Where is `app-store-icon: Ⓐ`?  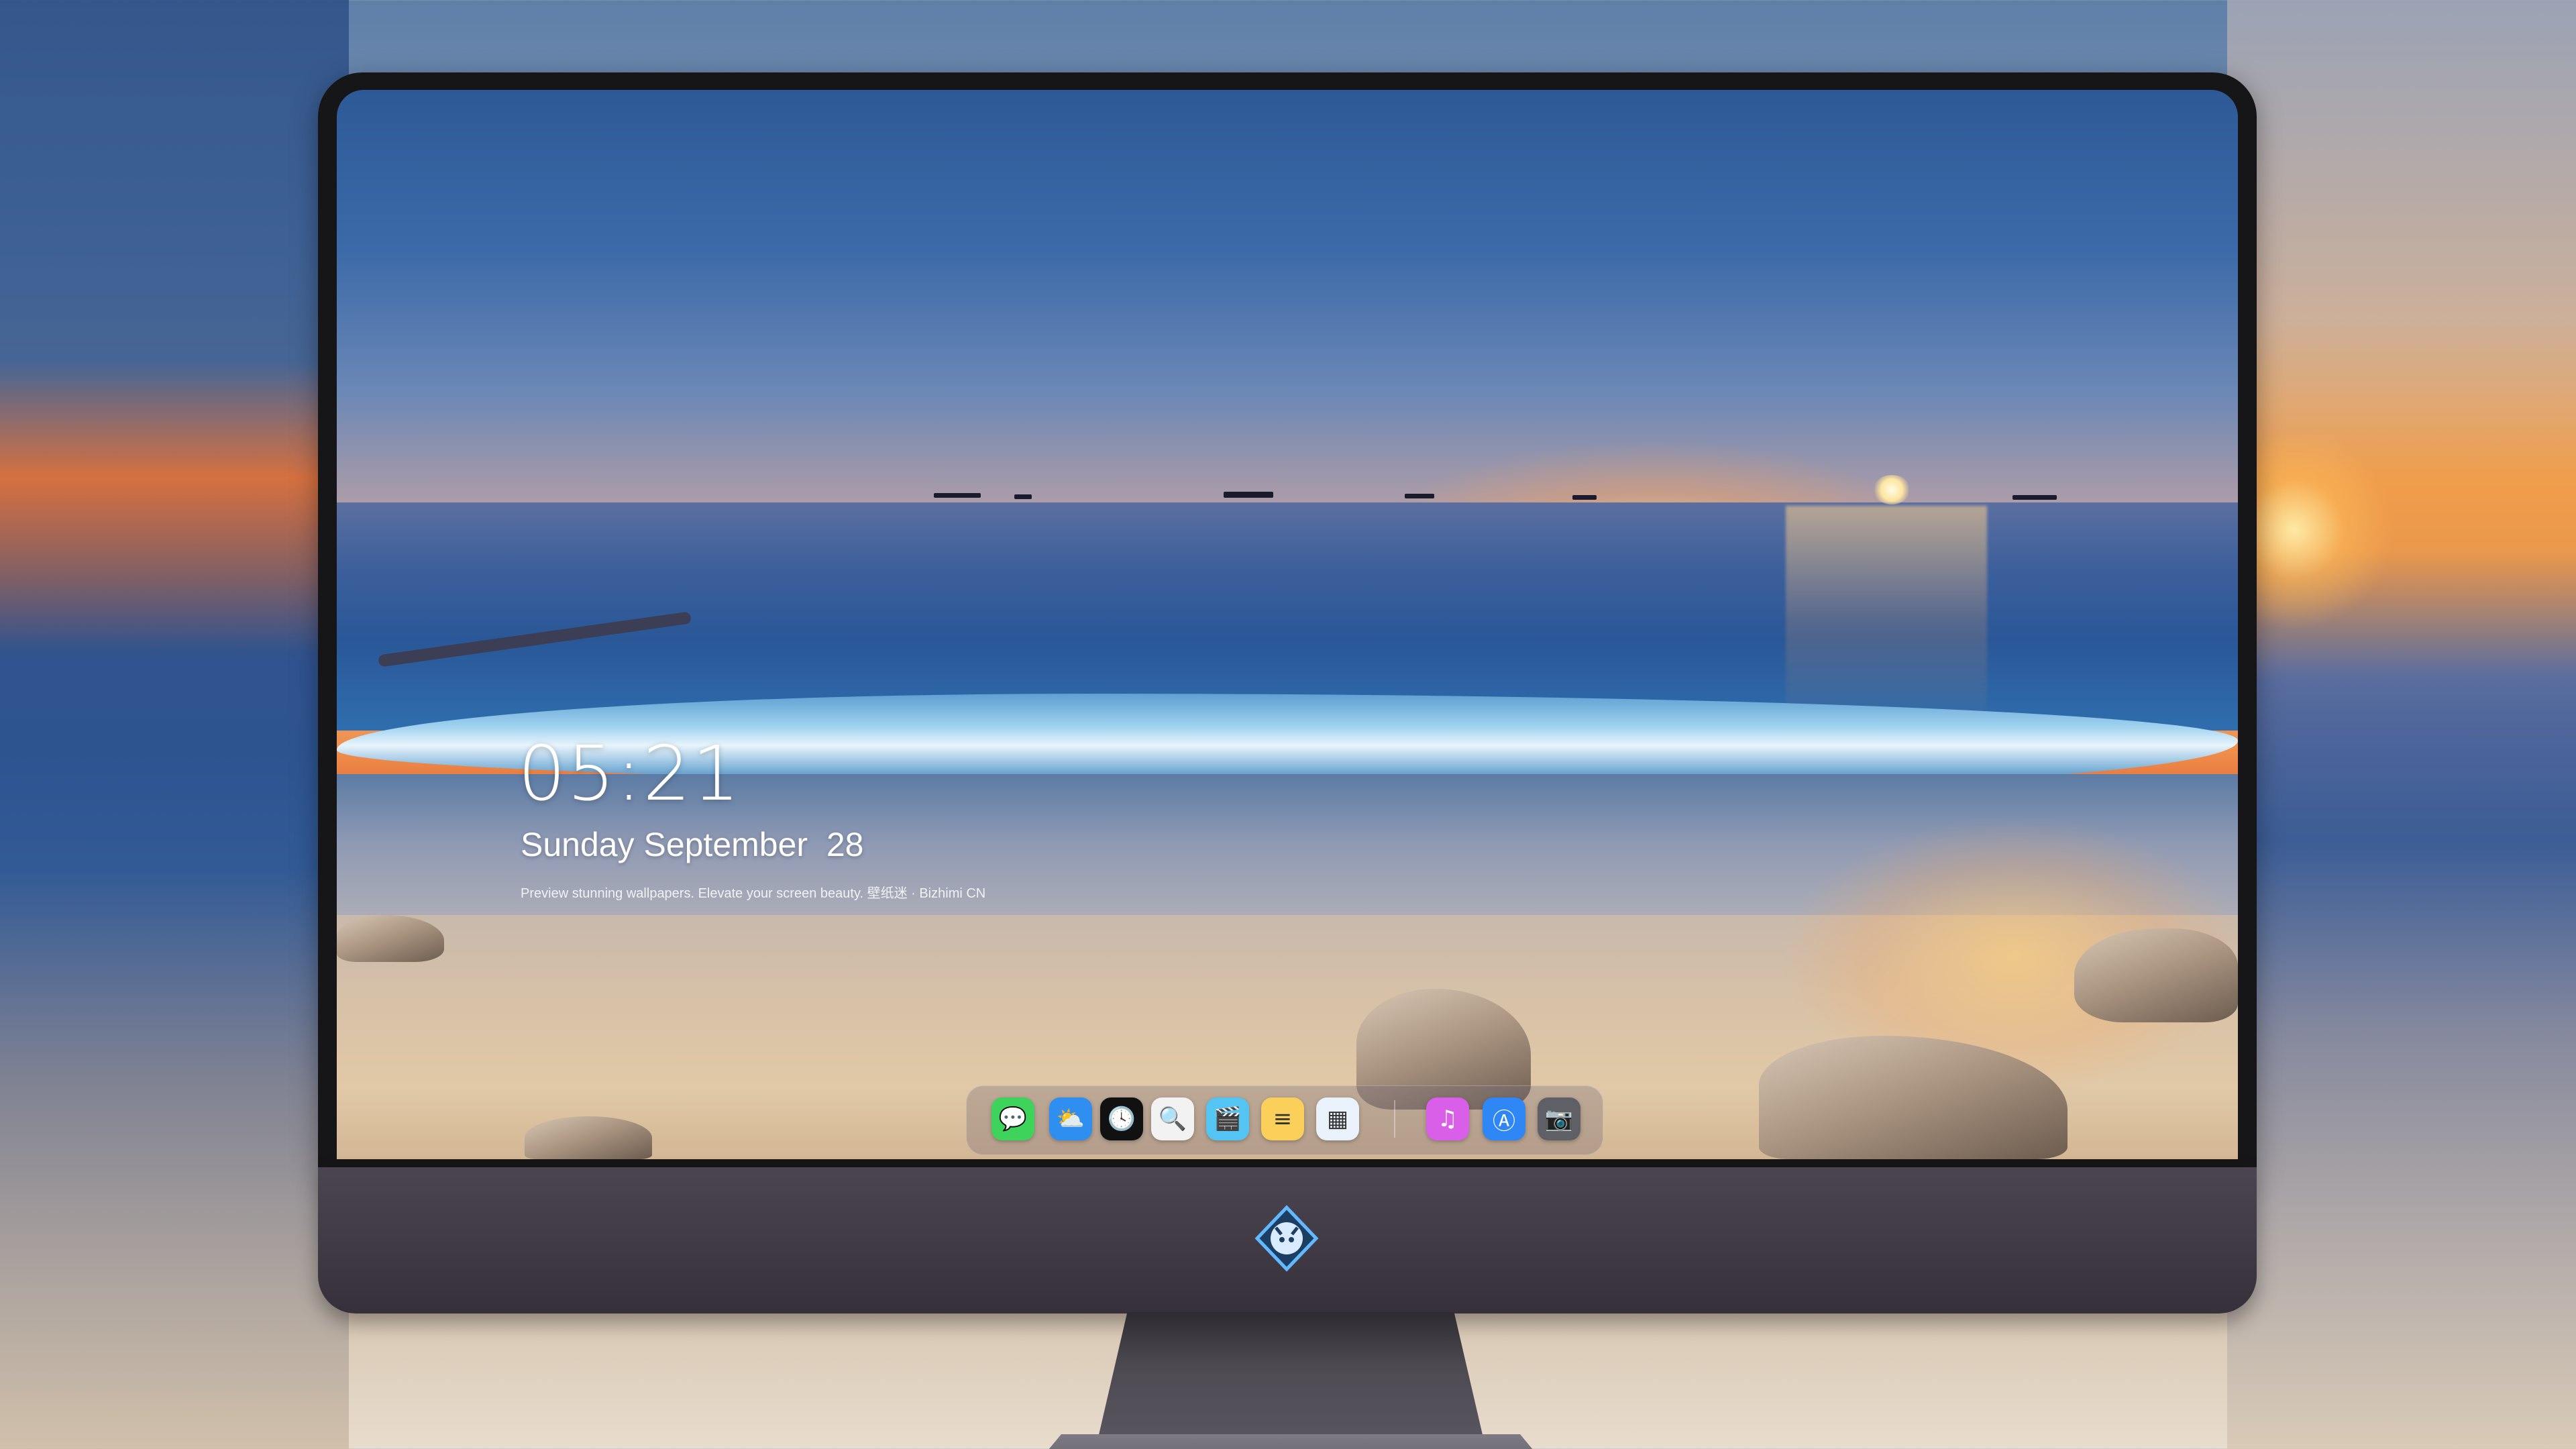
app-store-icon: Ⓐ is located at coordinates (1504, 1118).